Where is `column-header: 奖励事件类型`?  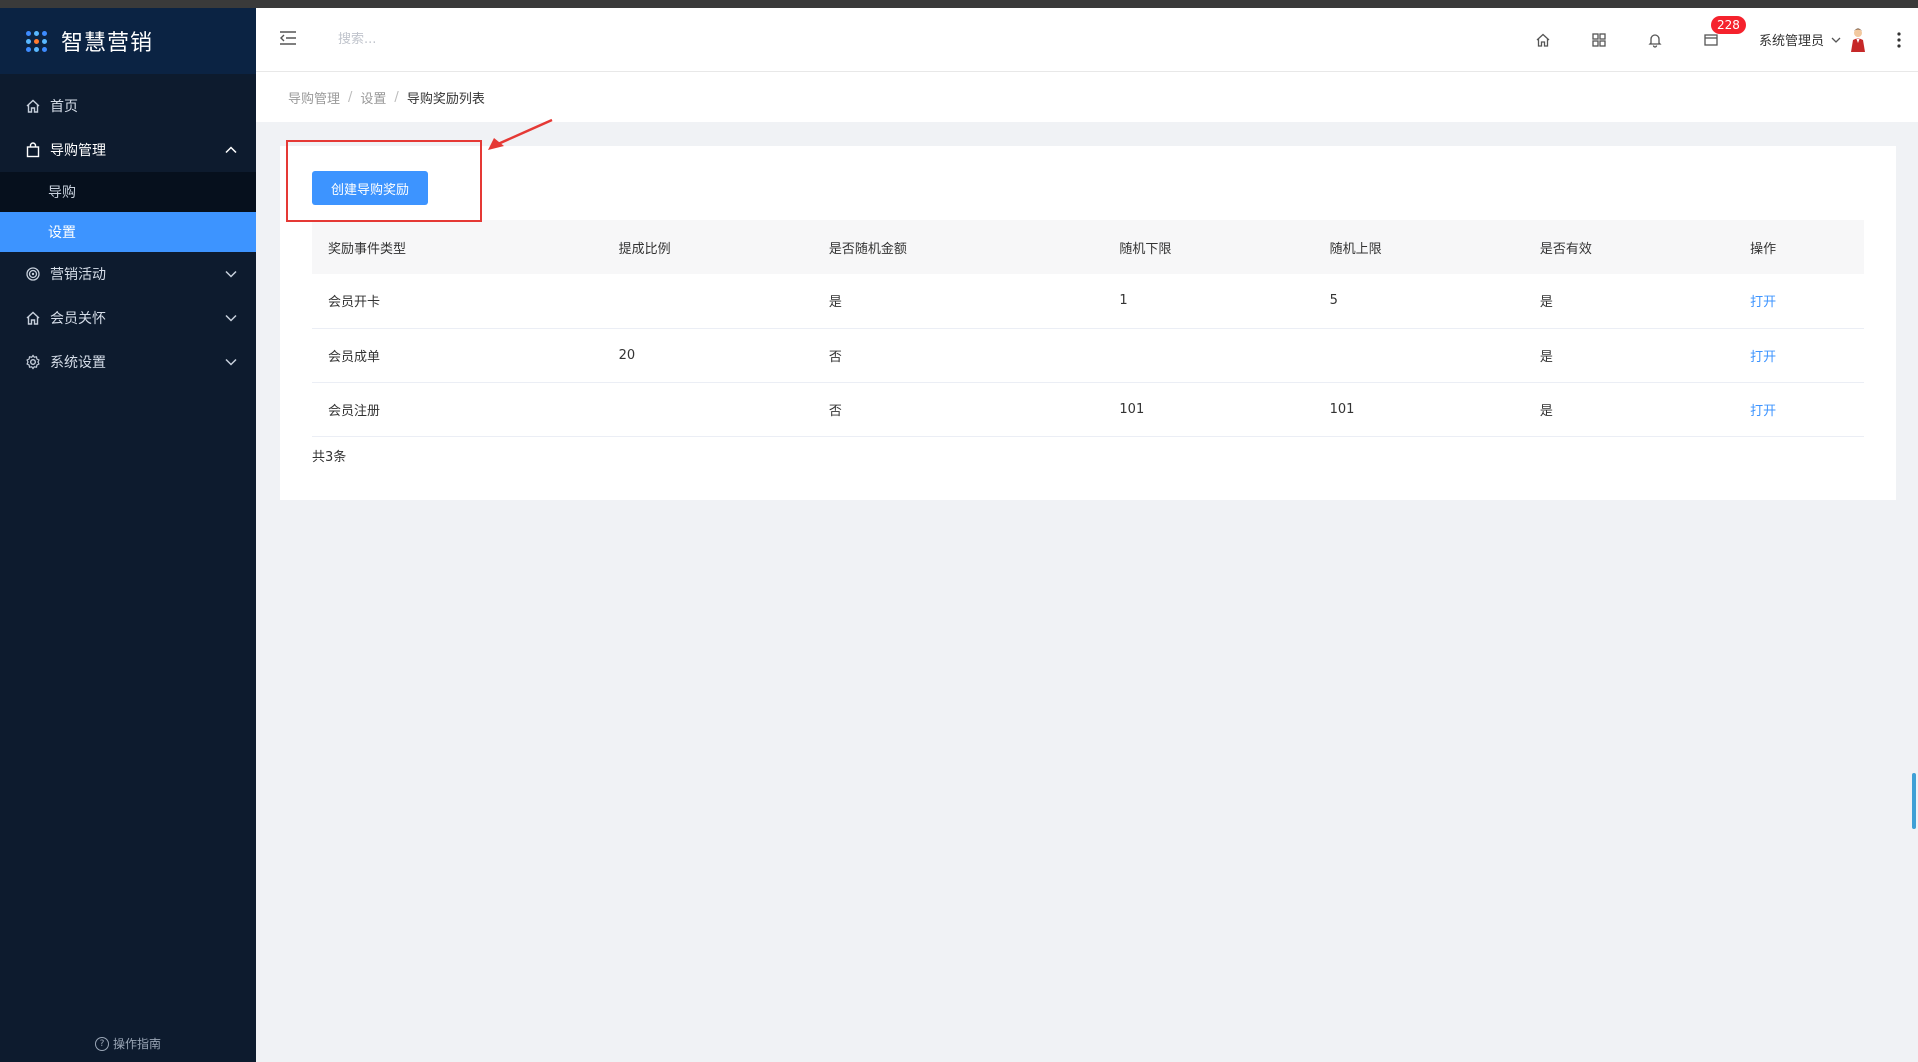 column-header: 奖励事件类型 is located at coordinates (457, 247).